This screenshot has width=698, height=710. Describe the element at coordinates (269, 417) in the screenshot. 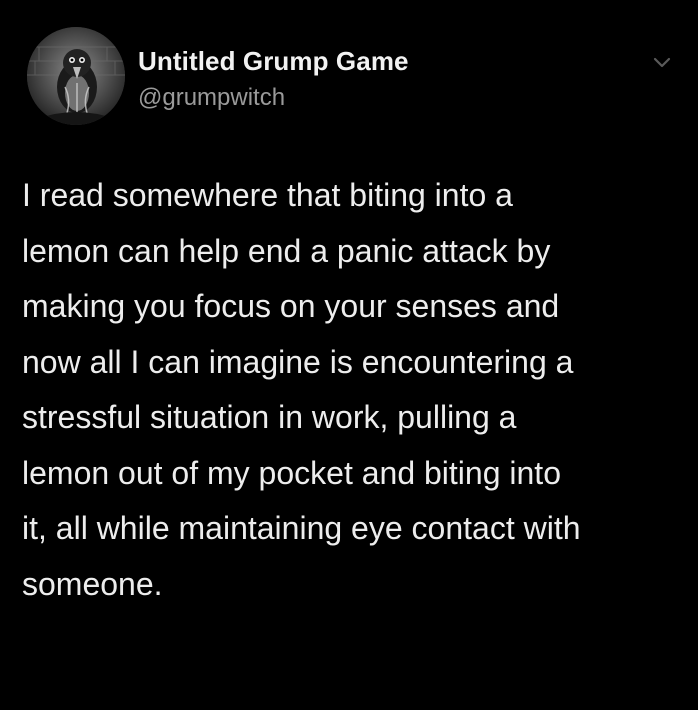

I see `tweet-text-line: stressful situation in work, pulling a` at that location.